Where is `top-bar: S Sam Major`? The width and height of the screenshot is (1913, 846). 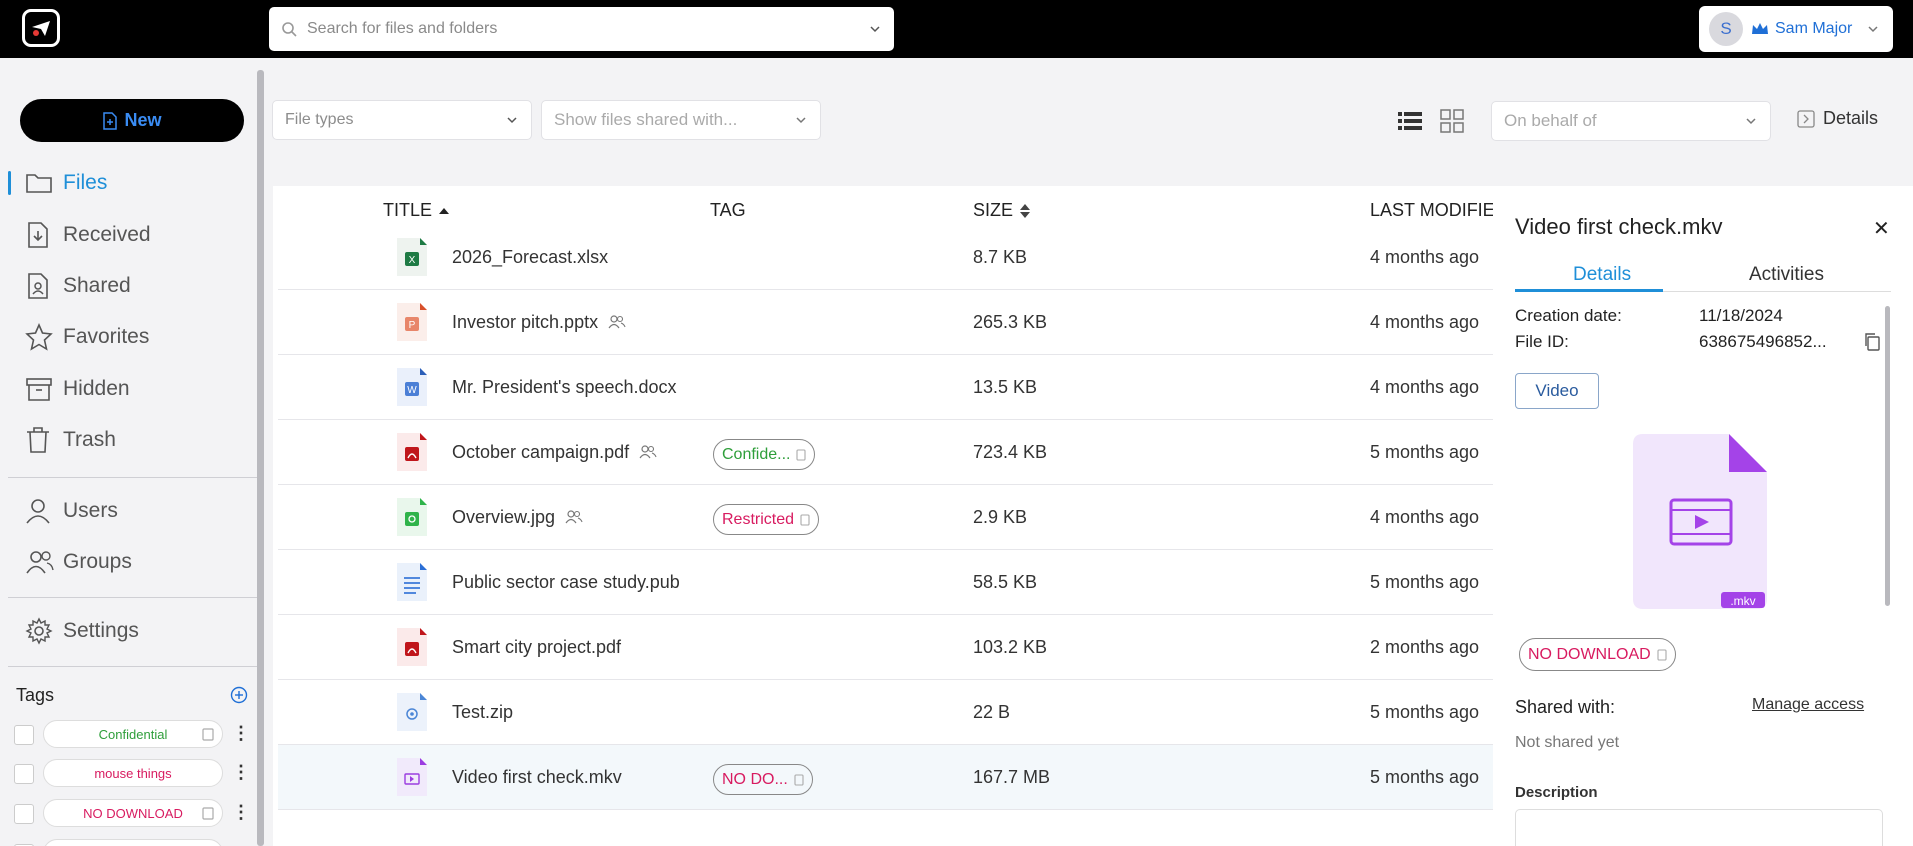
top-bar: S Sam Major is located at coordinates (956, 29).